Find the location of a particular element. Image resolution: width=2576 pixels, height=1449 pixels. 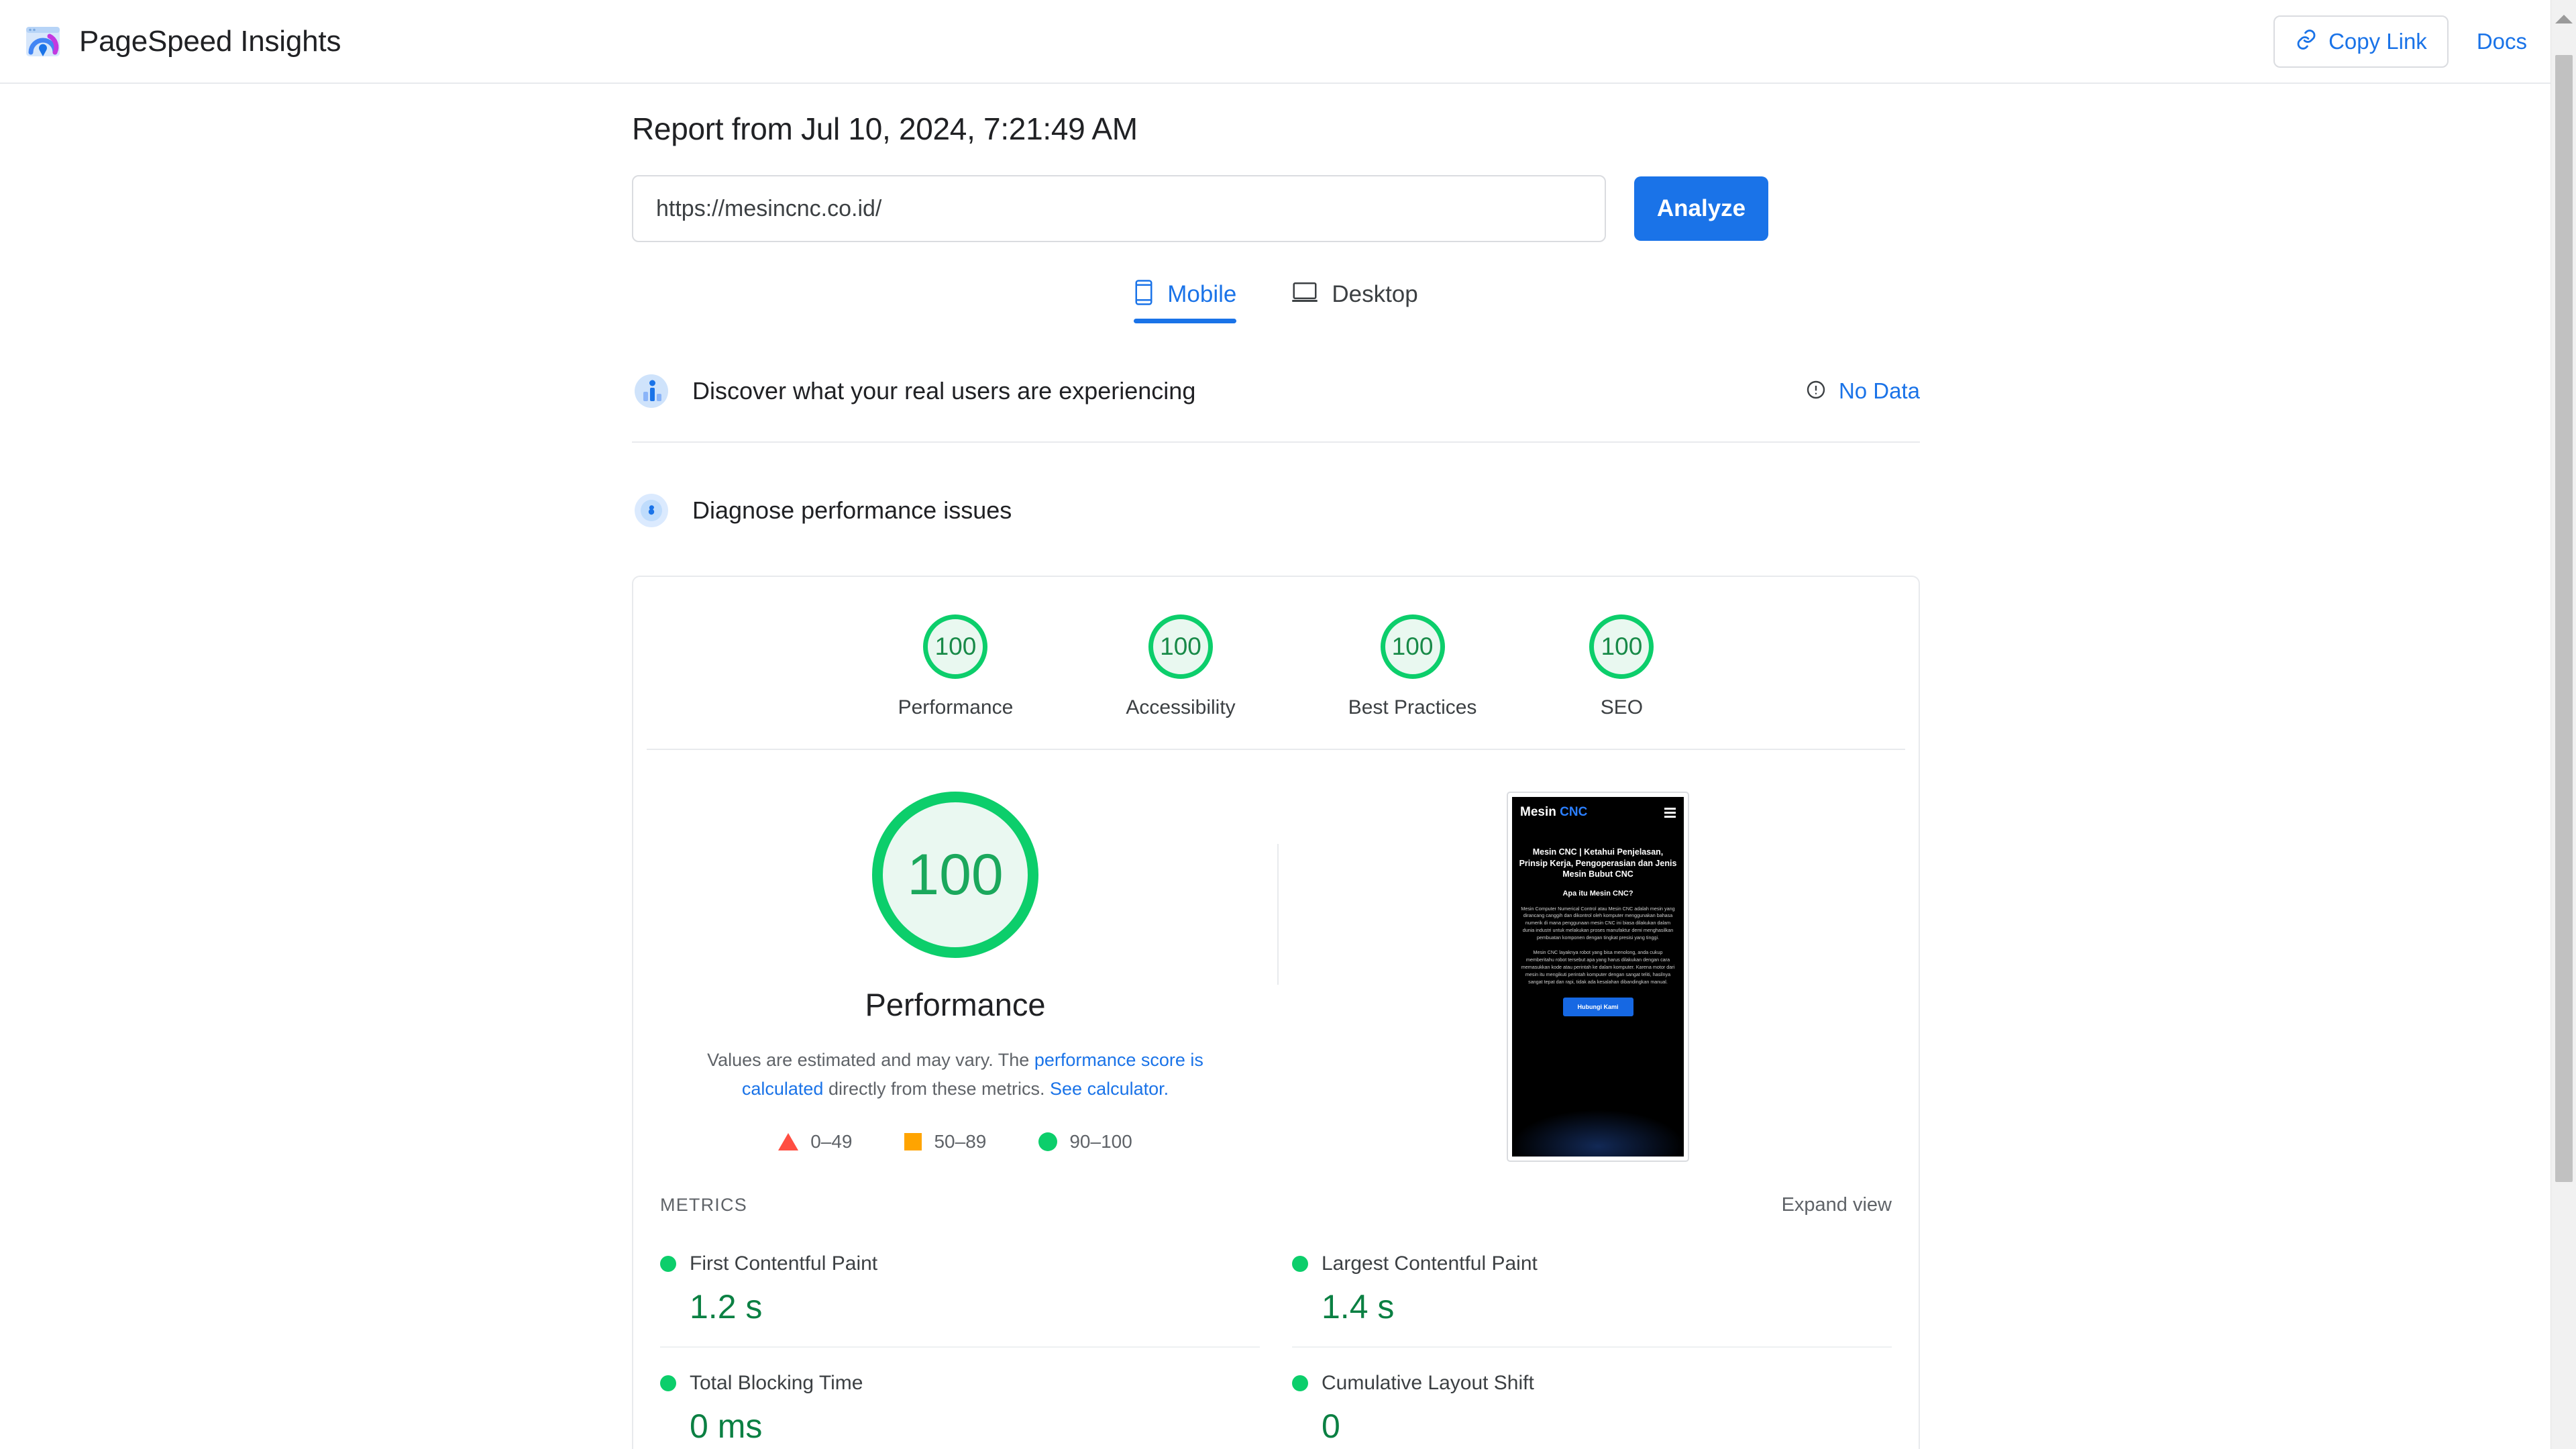

header-actions: Copy Link Docs is located at coordinates (2415, 41).